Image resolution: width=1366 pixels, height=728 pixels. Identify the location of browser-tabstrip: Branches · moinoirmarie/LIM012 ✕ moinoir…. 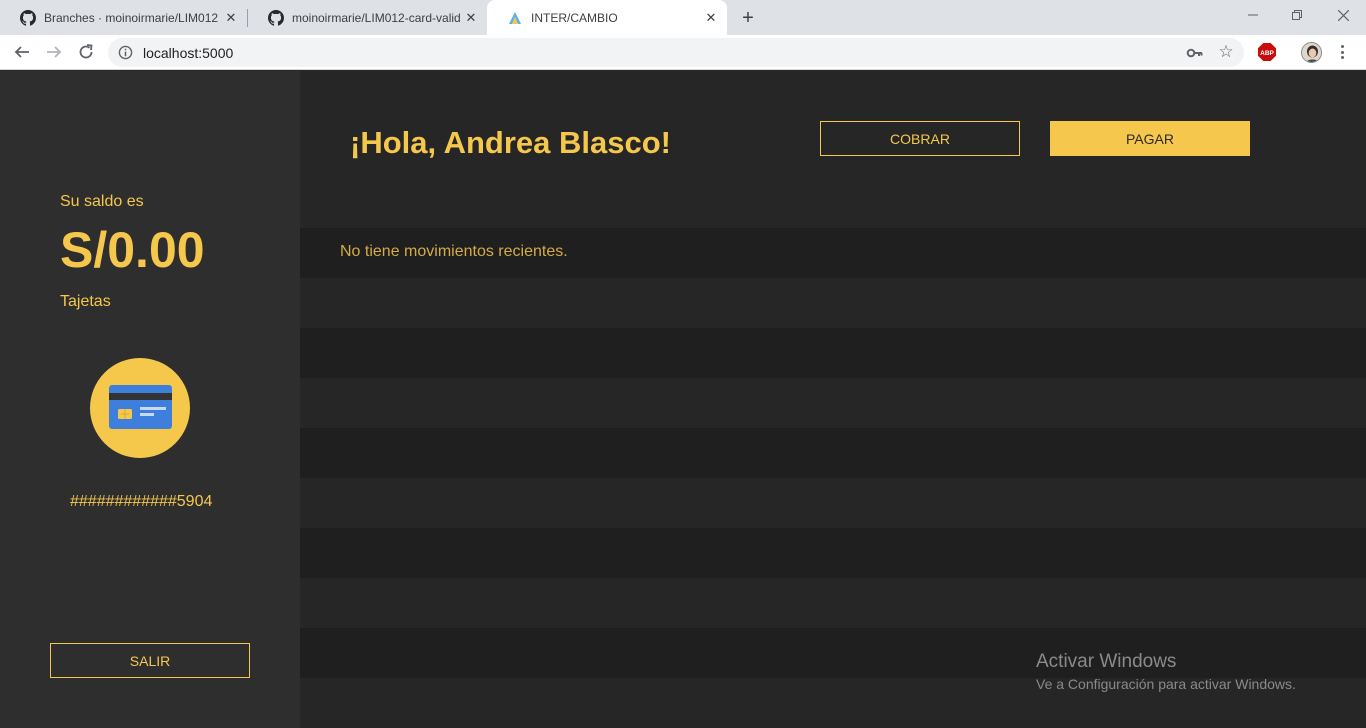
(683, 17).